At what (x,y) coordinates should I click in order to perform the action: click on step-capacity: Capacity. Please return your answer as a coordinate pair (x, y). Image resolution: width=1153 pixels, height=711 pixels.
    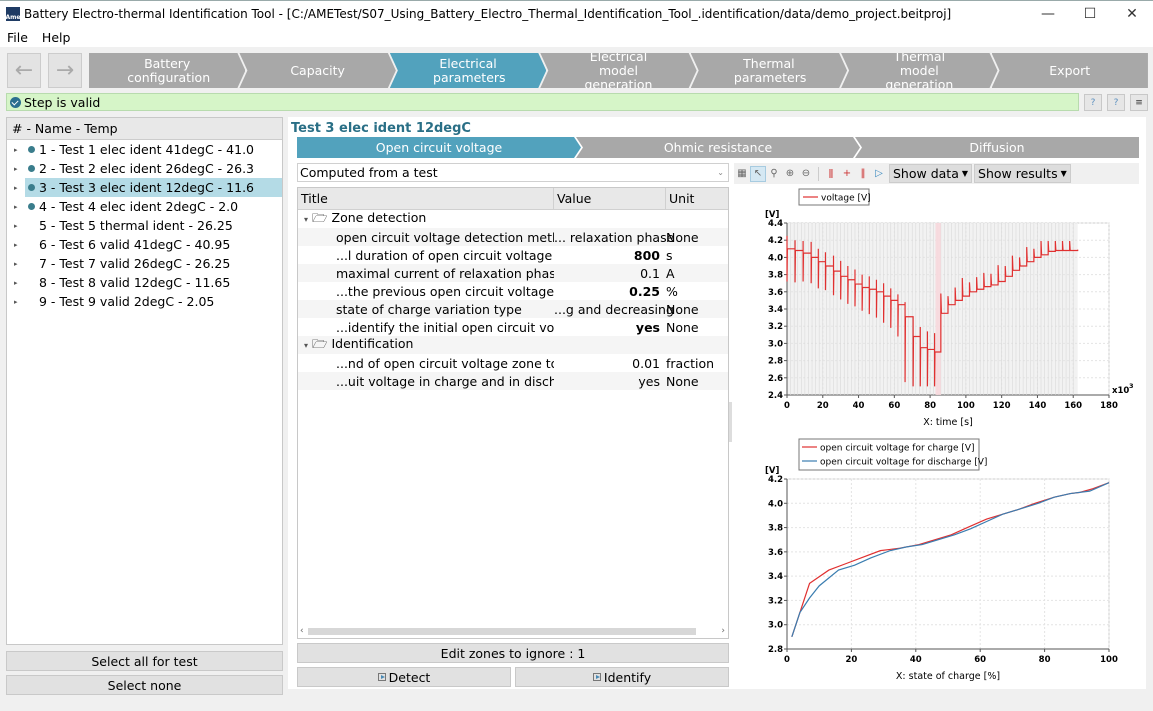
    Looking at the image, I should click on (317, 70).